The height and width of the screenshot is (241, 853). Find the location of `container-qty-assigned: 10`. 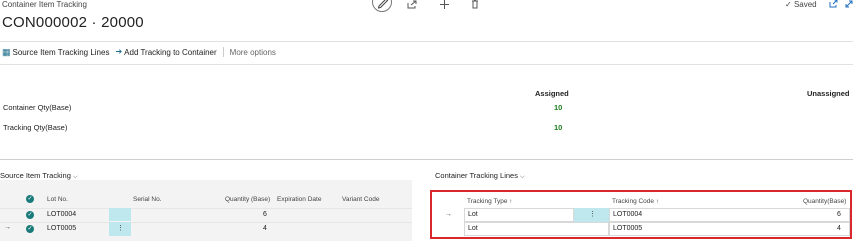

container-qty-assigned: 10 is located at coordinates (558, 107).